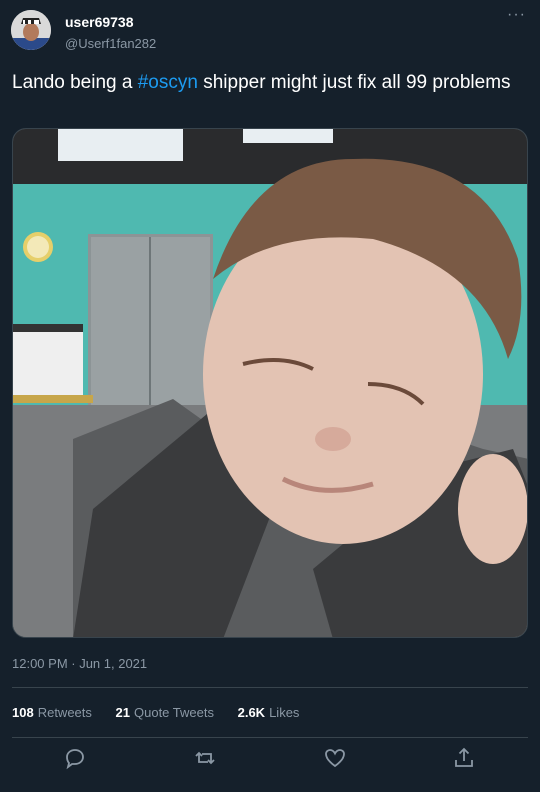 The height and width of the screenshot is (792, 540). I want to click on tweet-header: user69738 @Userf1fan282 ···, so click(270, 31).